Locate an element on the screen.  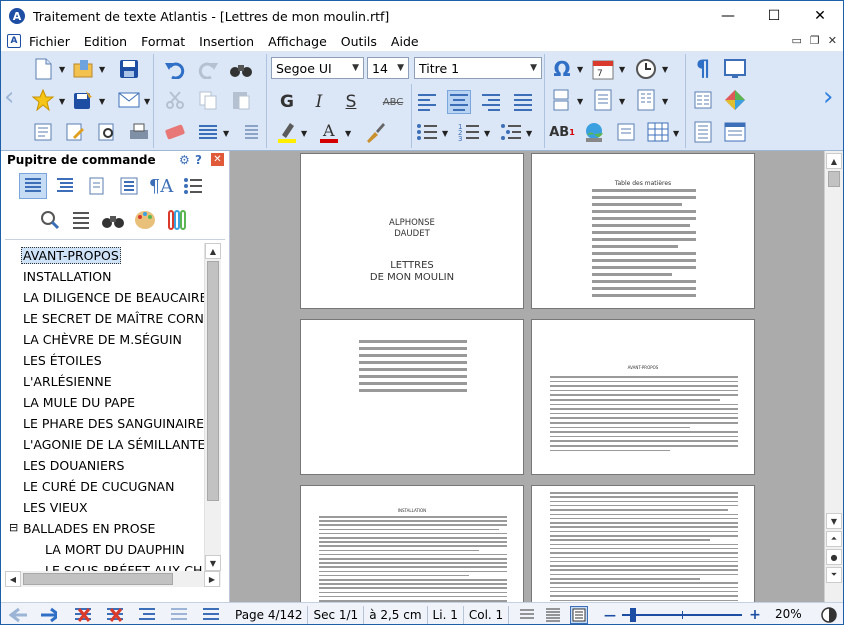
toc-item: LE PHARE DES SANGUINAIRES is located at coordinates (114, 423).